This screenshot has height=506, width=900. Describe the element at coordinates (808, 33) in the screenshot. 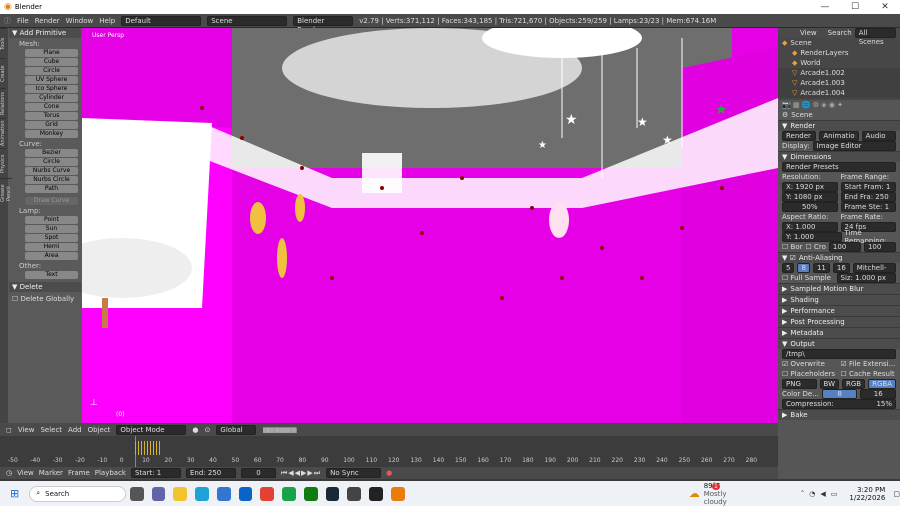

I see `outliner-view-menu: View` at that location.